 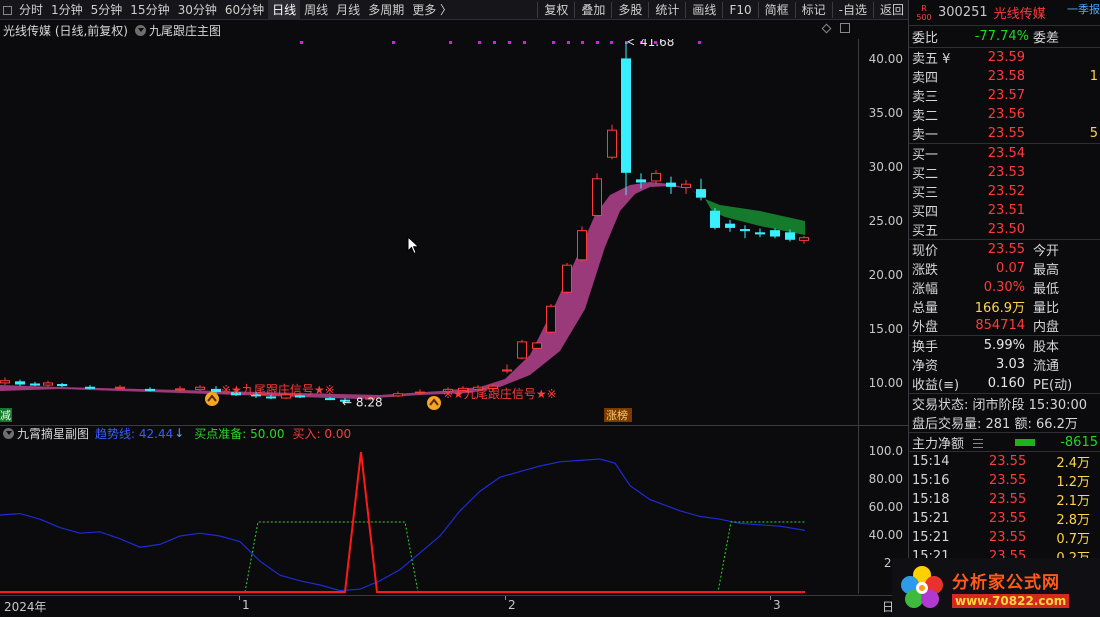 I want to click on toolbar-button: 画线, so click(x=704, y=10).